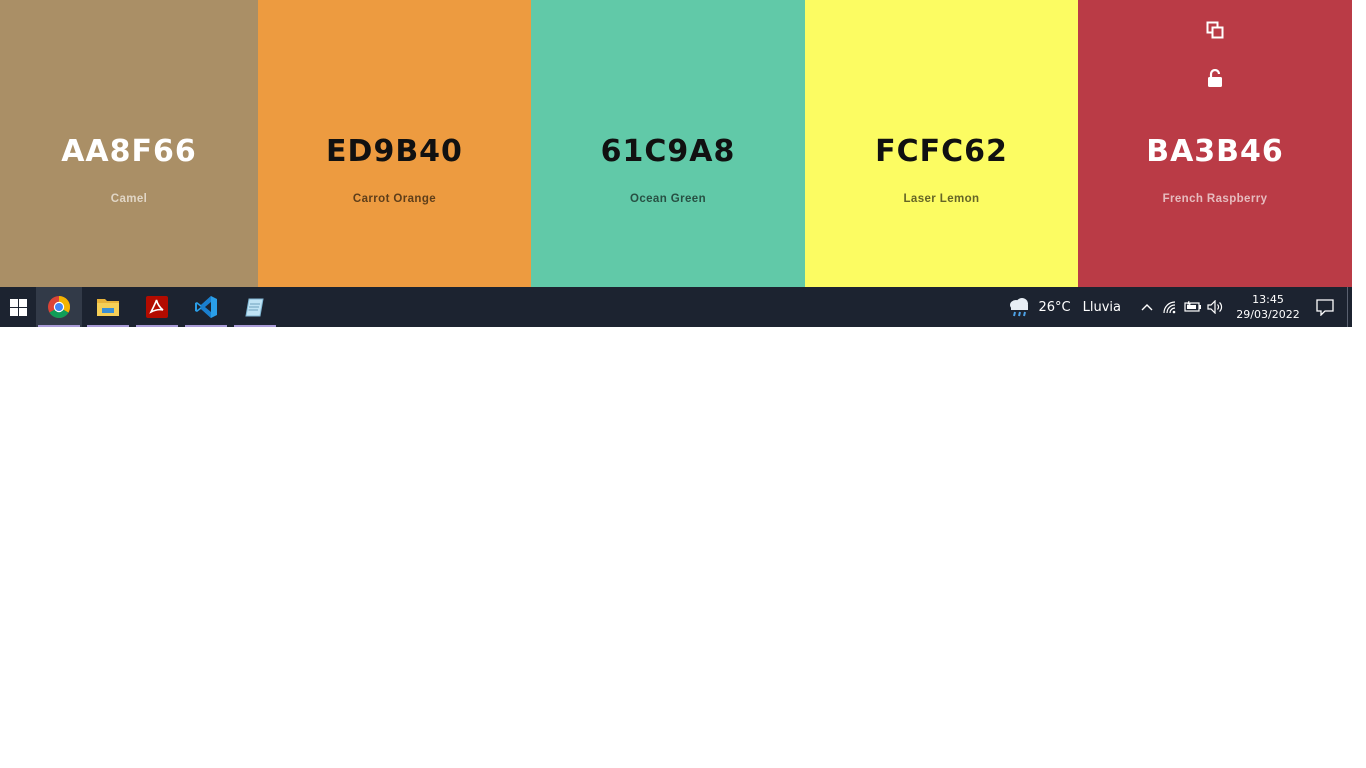 This screenshot has width=1366, height=768. I want to click on swatch-color-name: Ocean Green, so click(668, 199).